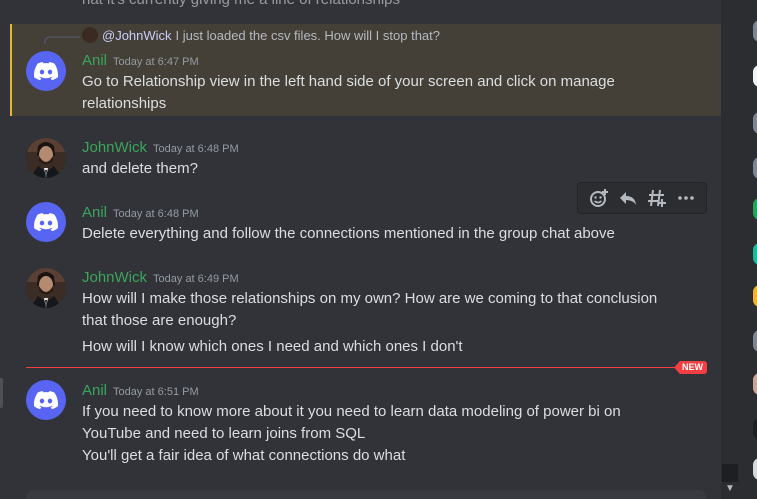 Image resolution: width=757 pixels, height=499 pixels. Describe the element at coordinates (62, 40) in the screenshot. I see `reply-spine` at that location.